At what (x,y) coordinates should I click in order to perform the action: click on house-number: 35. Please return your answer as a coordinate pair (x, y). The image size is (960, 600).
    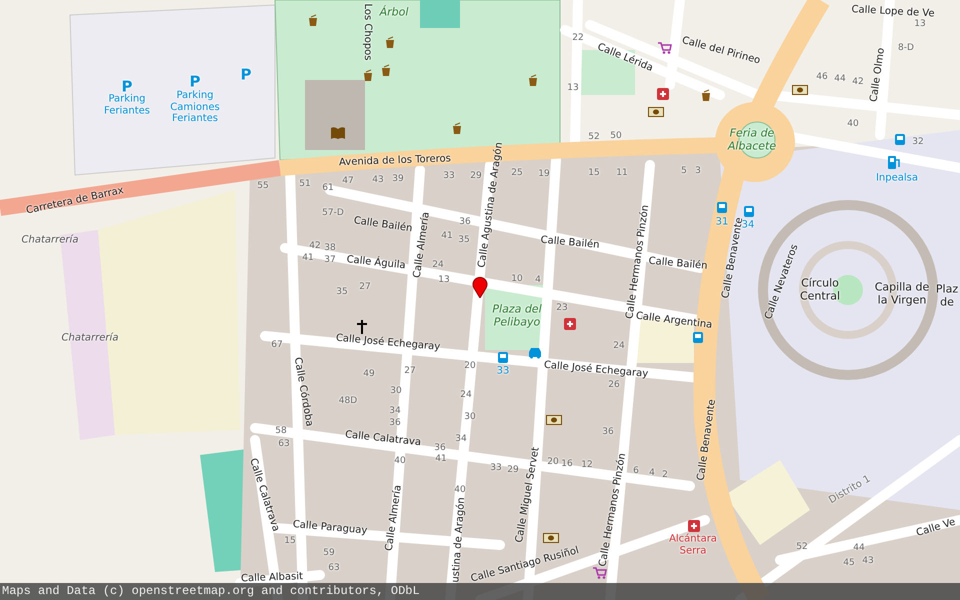
    Looking at the image, I should click on (464, 240).